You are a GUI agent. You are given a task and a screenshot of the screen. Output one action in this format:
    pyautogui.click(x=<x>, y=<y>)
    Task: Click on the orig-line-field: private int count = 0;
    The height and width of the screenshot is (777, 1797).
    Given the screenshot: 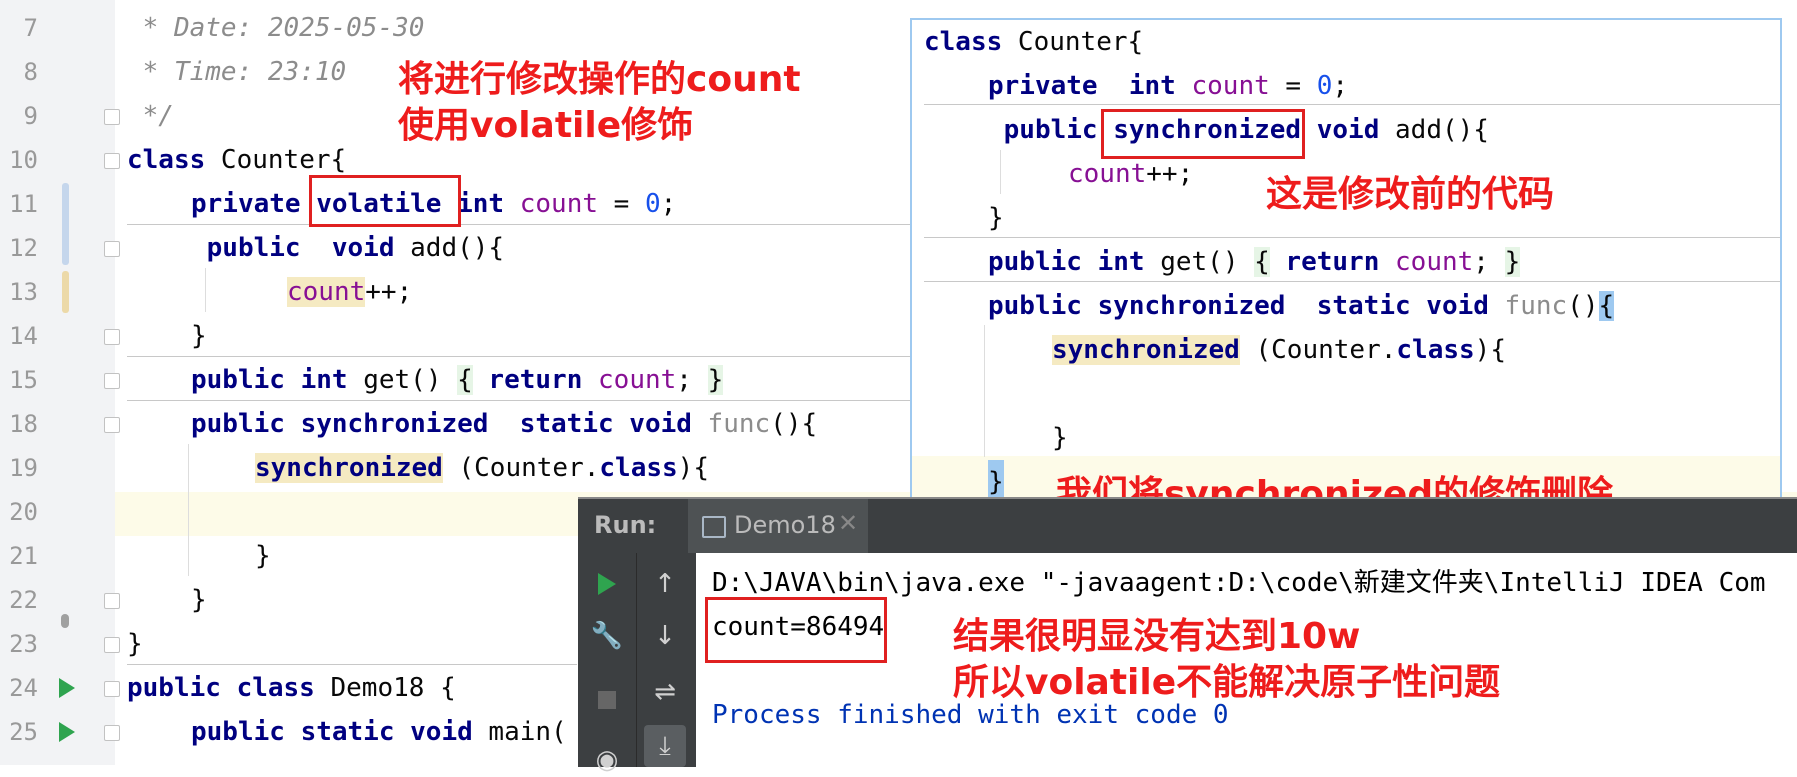 What is the action you would take?
    pyautogui.click(x=1168, y=86)
    